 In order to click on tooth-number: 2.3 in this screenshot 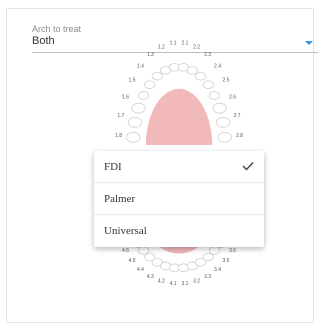, I will do `click(207, 55)`.